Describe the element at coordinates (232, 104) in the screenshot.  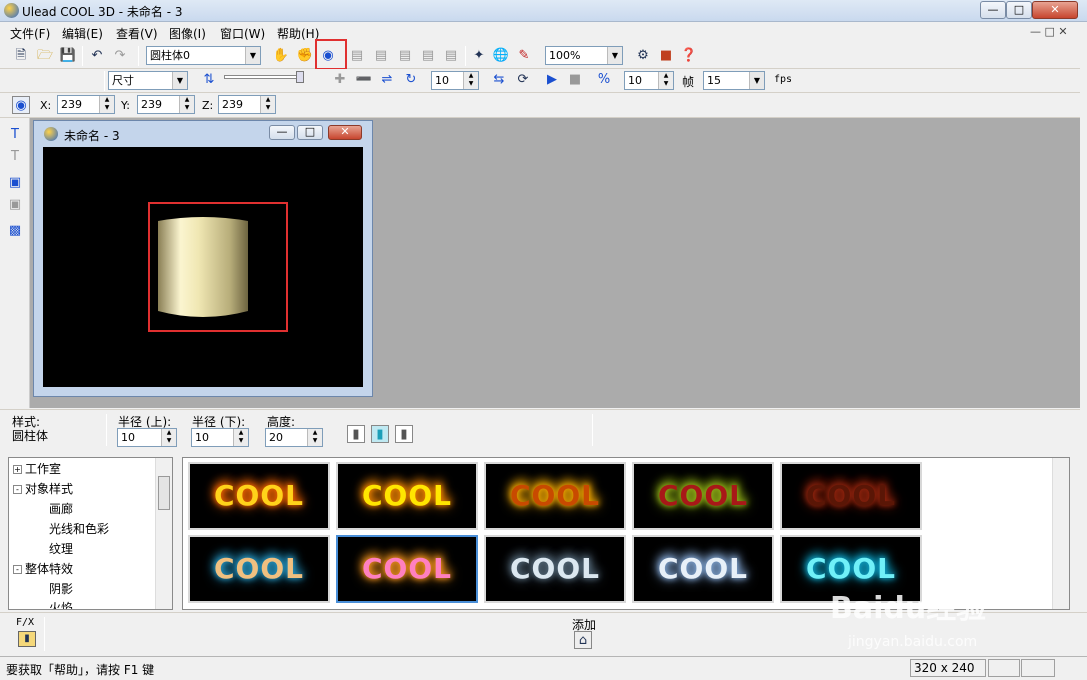
I see `z-value: 239` at that location.